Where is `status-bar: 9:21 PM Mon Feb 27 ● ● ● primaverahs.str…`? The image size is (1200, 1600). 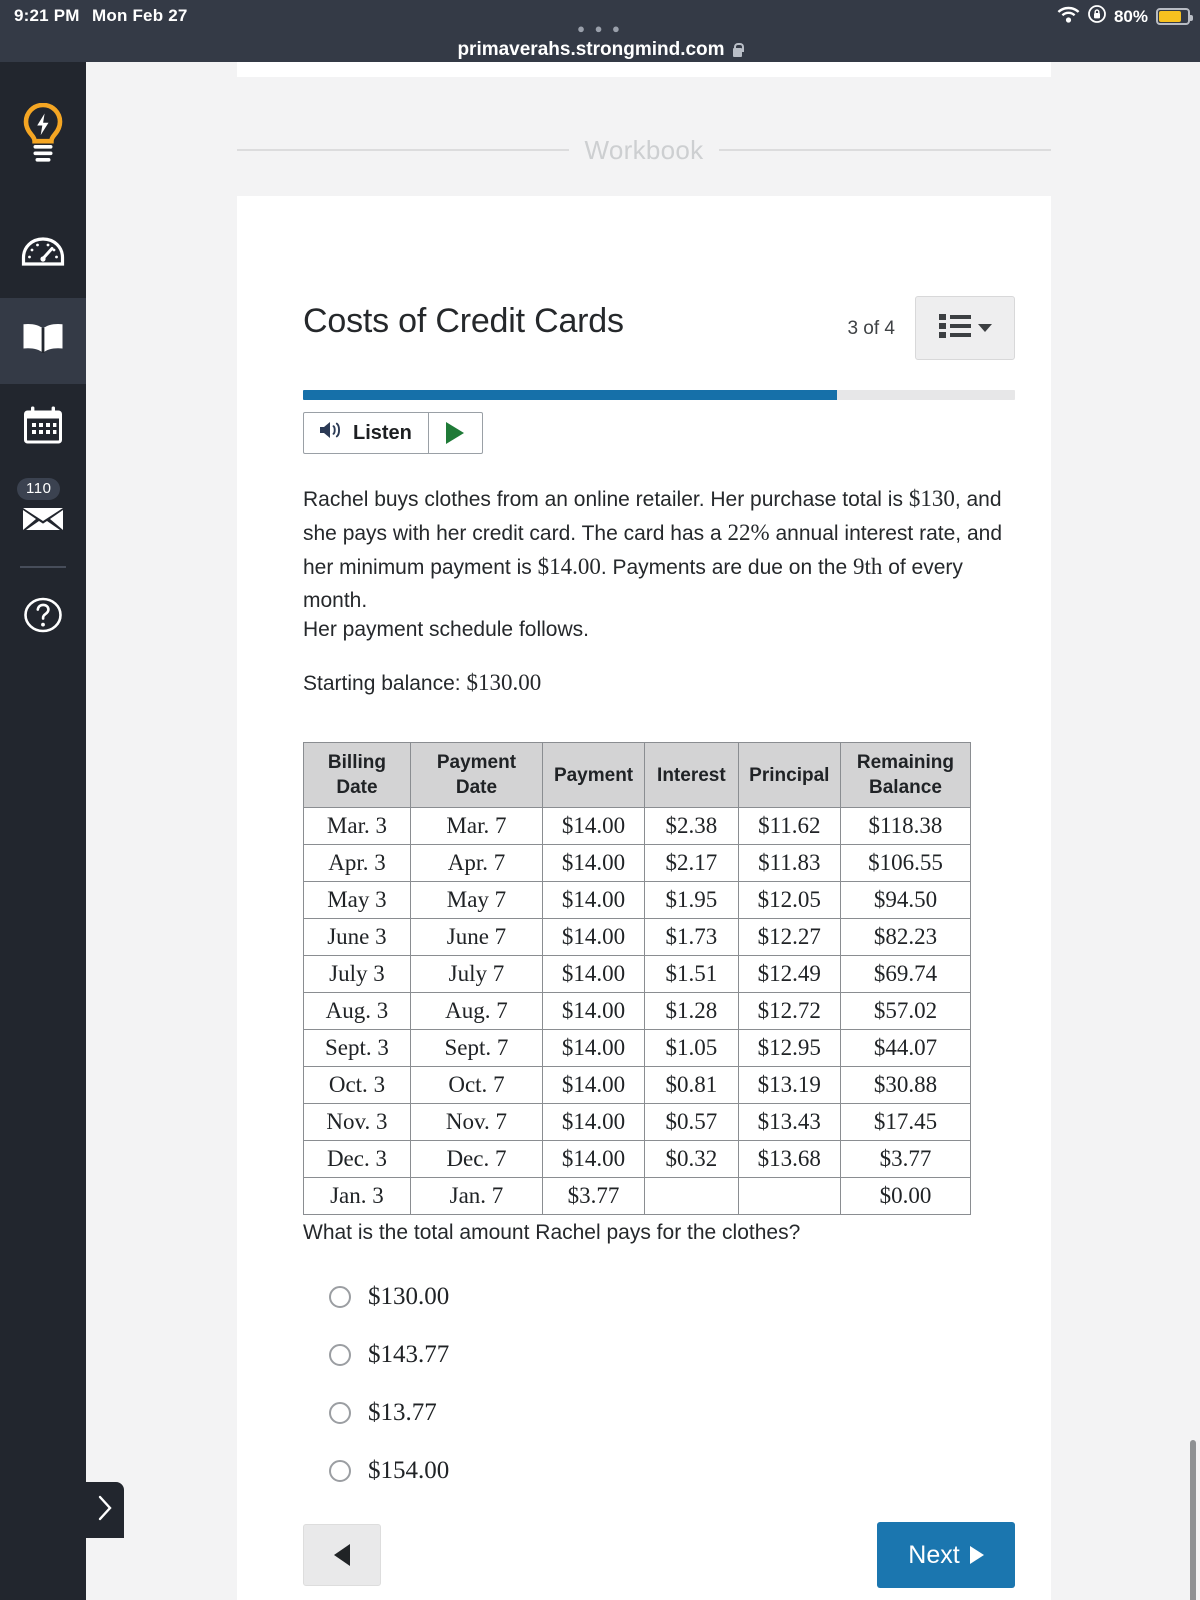
status-bar: 9:21 PM Mon Feb 27 ● ● ● primaverahs.str… is located at coordinates (600, 31).